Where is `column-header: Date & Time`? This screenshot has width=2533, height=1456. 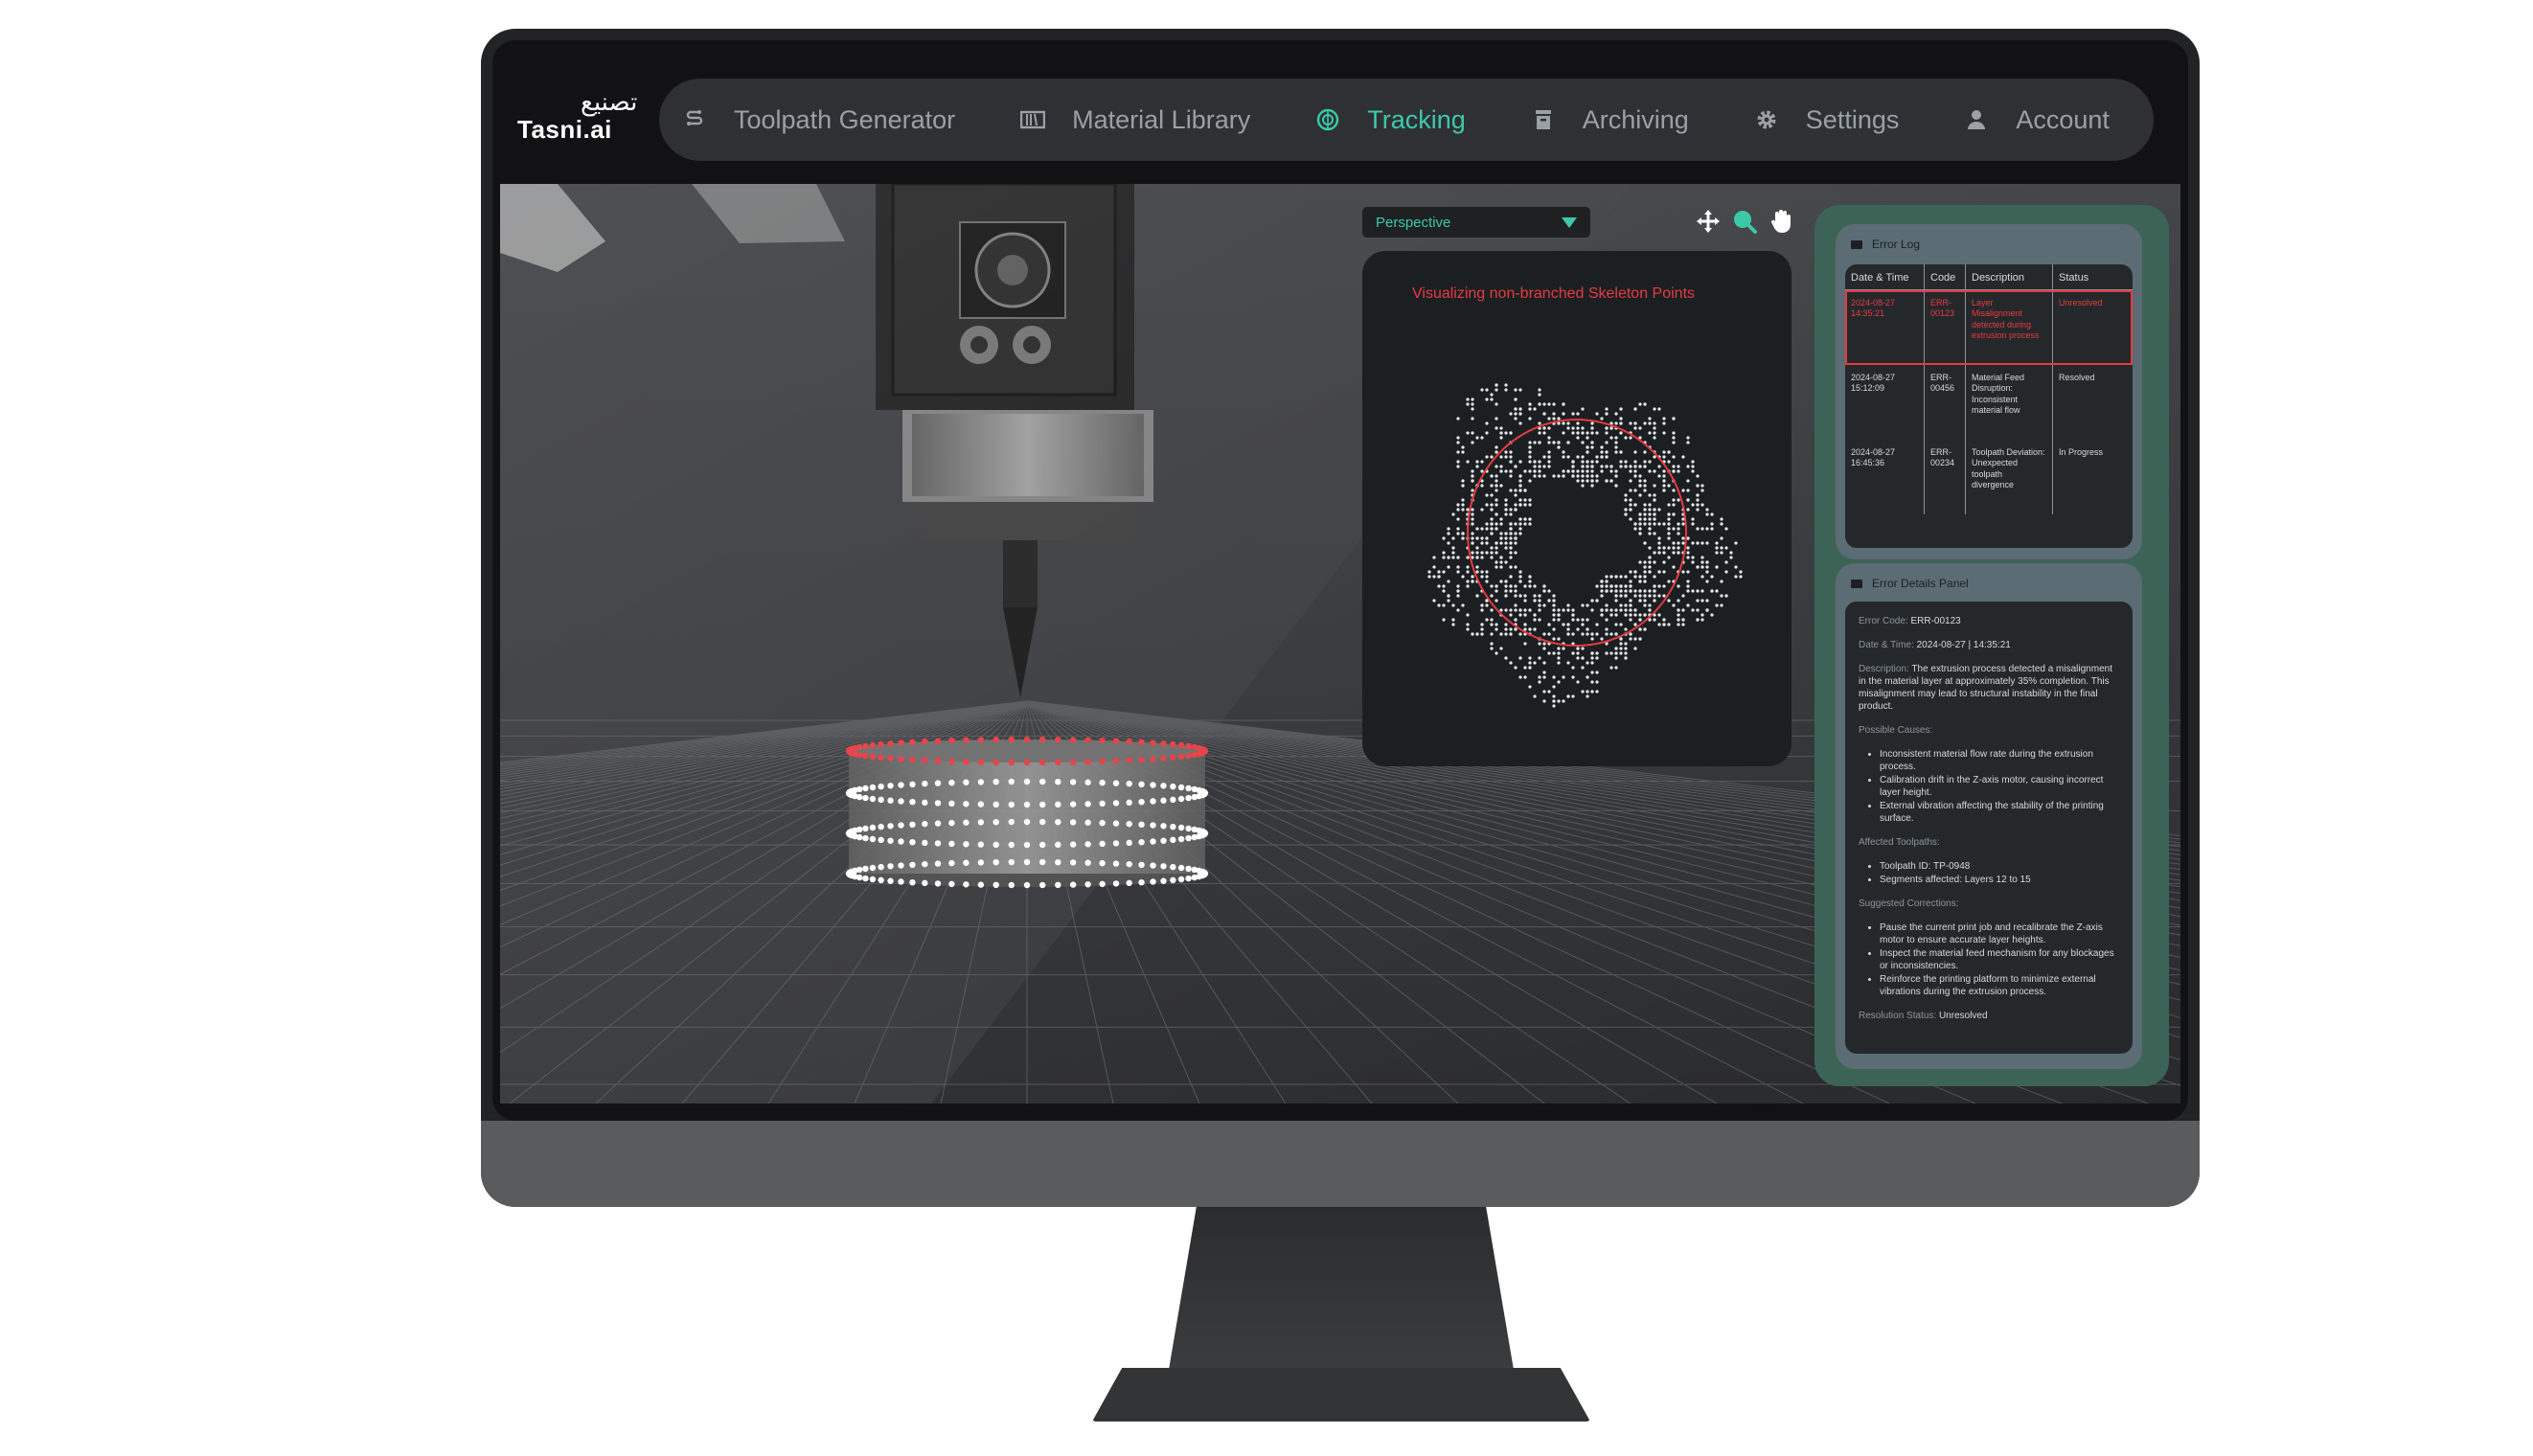
column-header: Date & Time is located at coordinates (1885, 277).